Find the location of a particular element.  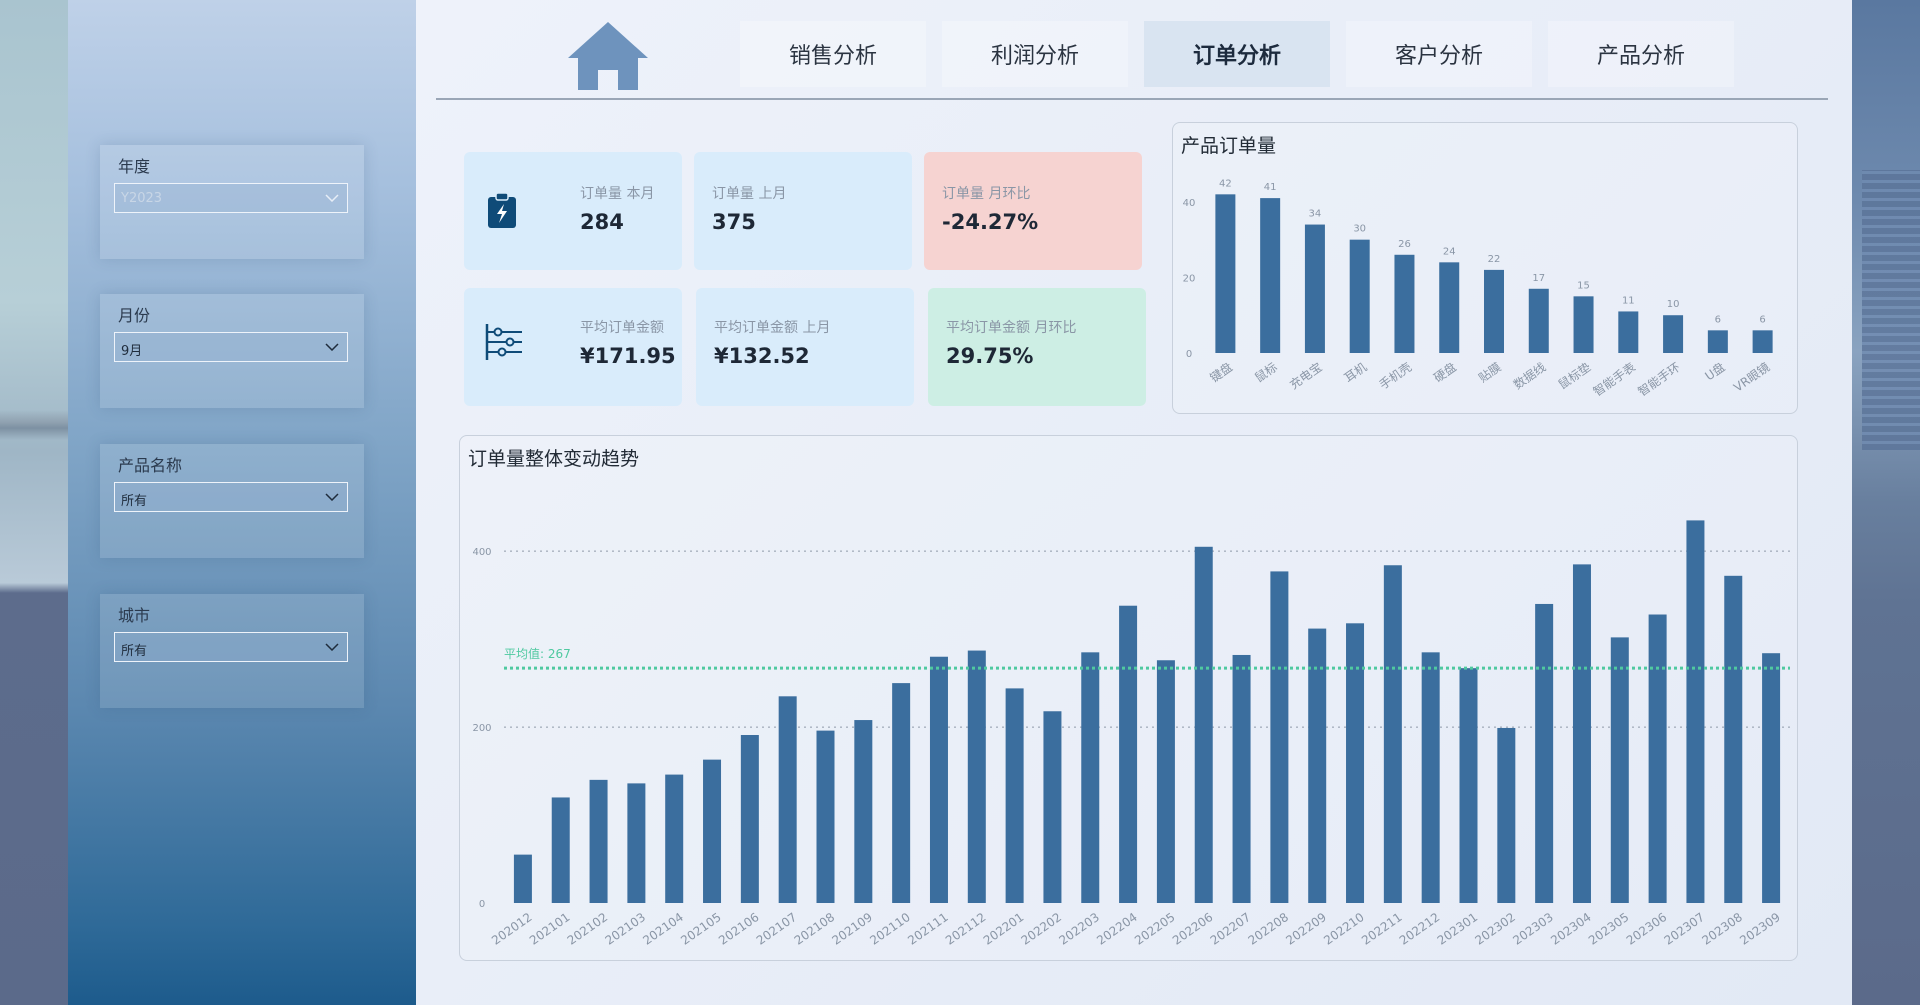

kpi-label: 订单量 上月 is located at coordinates (749, 194).